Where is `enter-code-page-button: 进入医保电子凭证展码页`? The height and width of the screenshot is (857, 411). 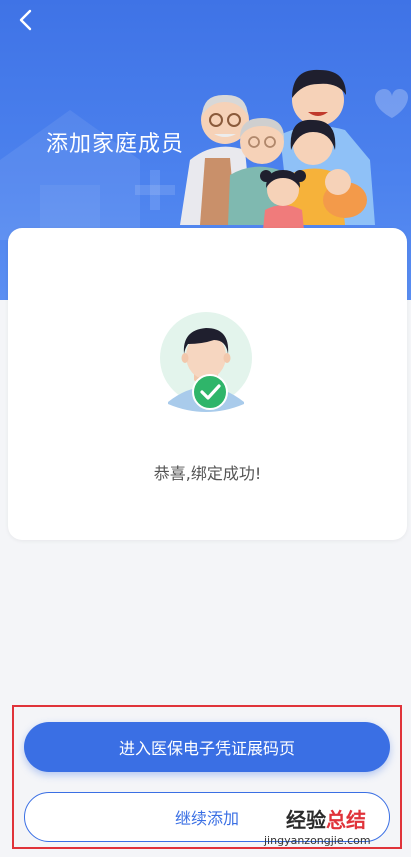
enter-code-page-button: 进入医保电子凭证展码页 is located at coordinates (207, 747).